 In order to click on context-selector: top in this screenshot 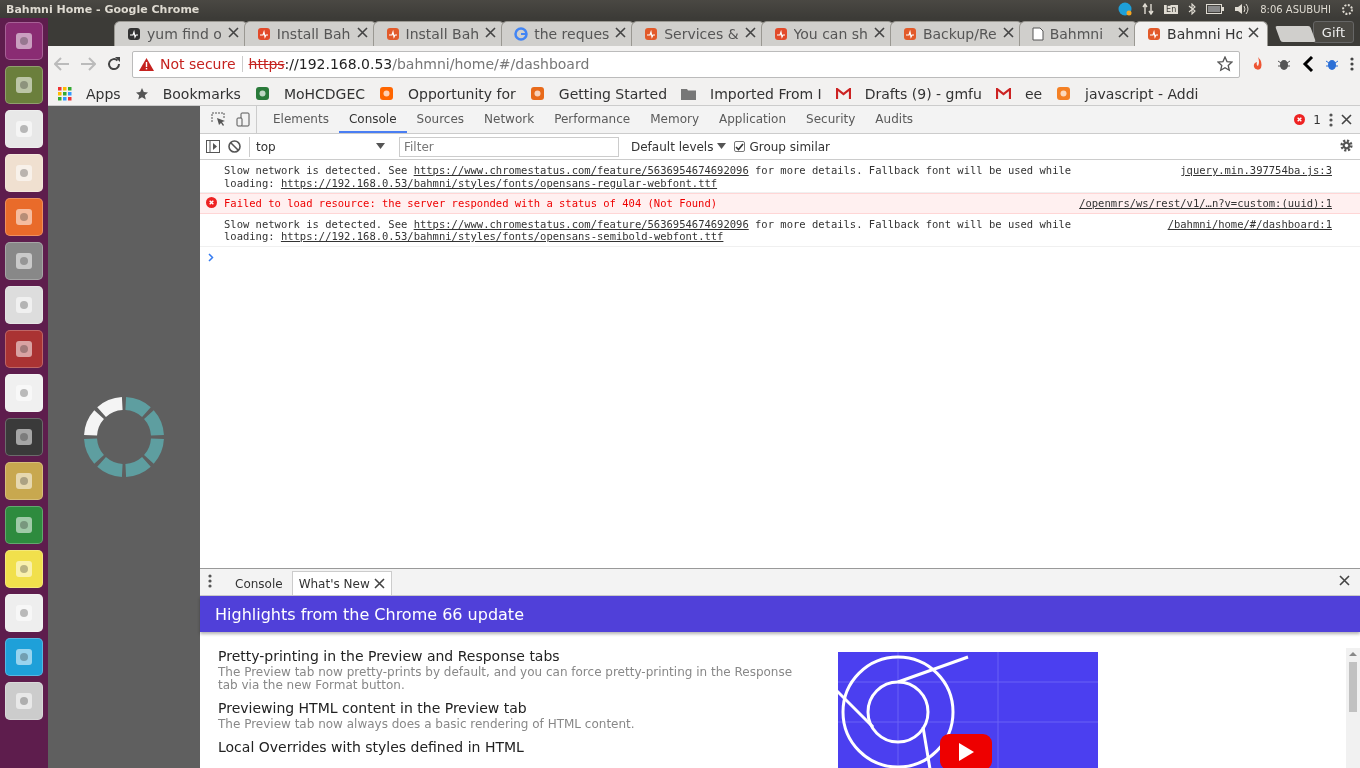, I will do `click(320, 146)`.